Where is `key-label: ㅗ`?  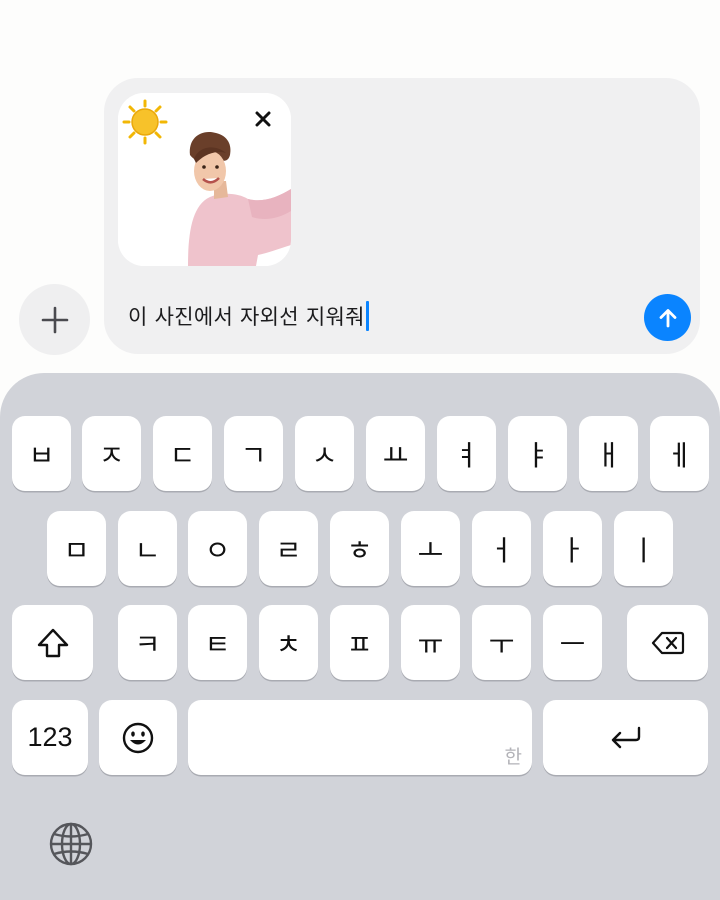
key-label: ㅗ is located at coordinates (430, 550).